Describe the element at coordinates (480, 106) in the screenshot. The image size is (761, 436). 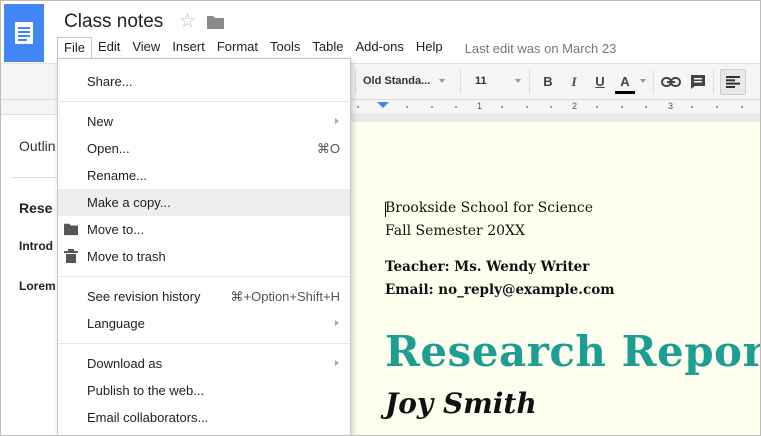
I see `ruler-number: 1` at that location.